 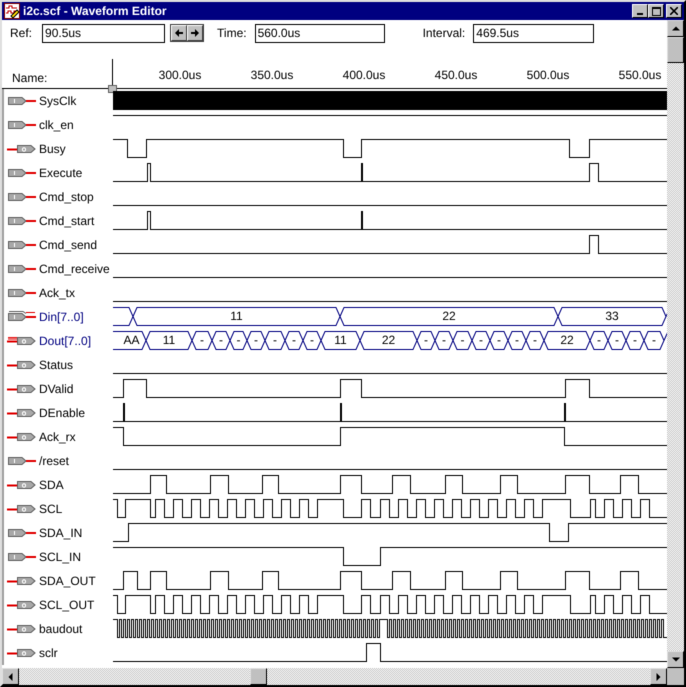 I want to click on signal-name: sclr, so click(x=48, y=653).